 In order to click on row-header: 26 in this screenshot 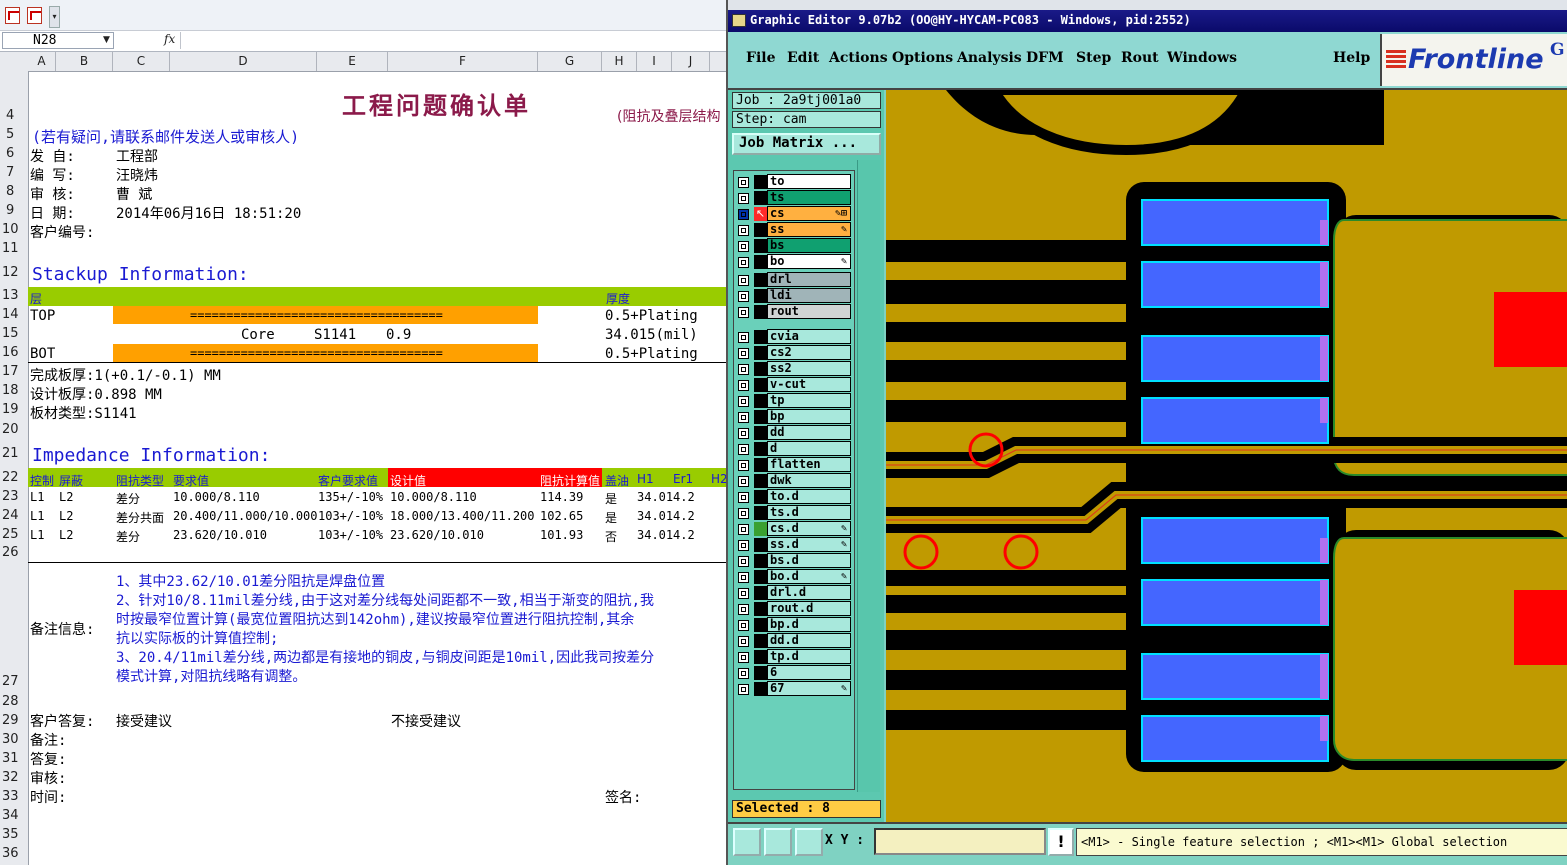, I will do `click(15, 552)`.